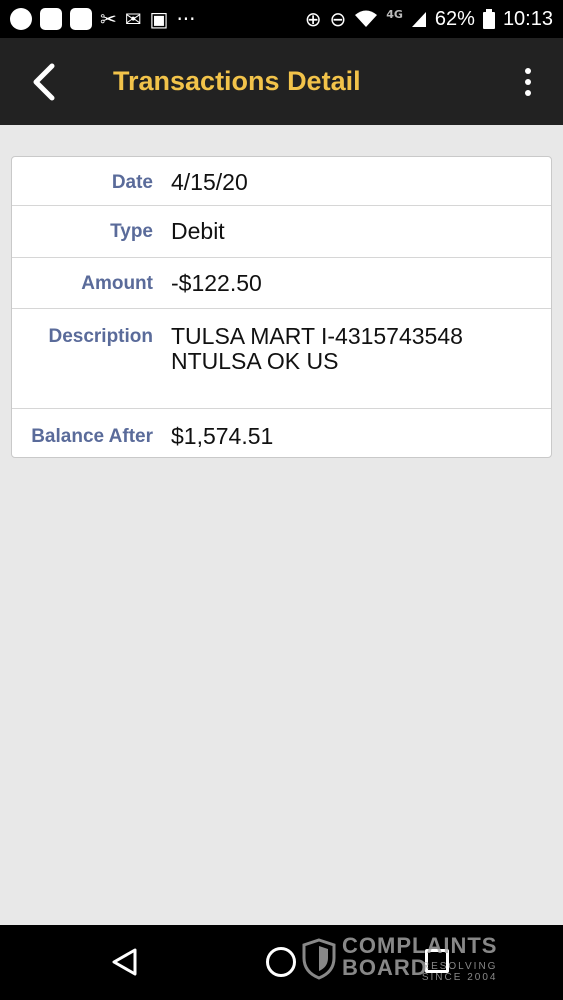 This screenshot has height=1000, width=563. Describe the element at coordinates (527, 18) in the screenshot. I see `clock: 10:13` at that location.